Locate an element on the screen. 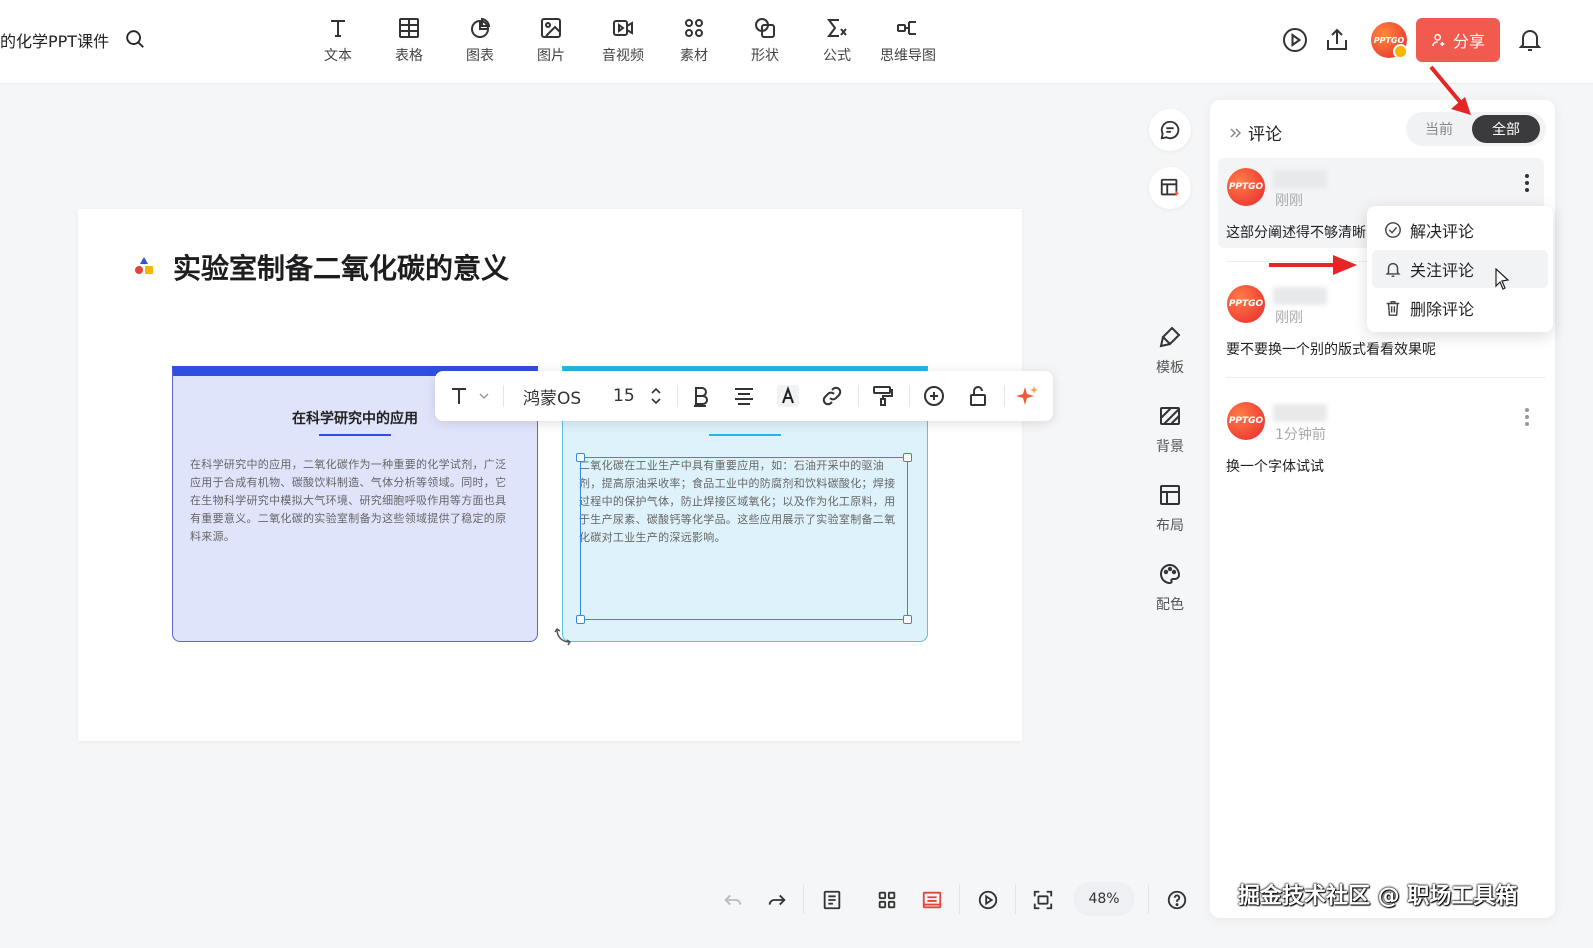 The height and width of the screenshot is (948, 1593). grid-view-icon is located at coordinates (887, 900).